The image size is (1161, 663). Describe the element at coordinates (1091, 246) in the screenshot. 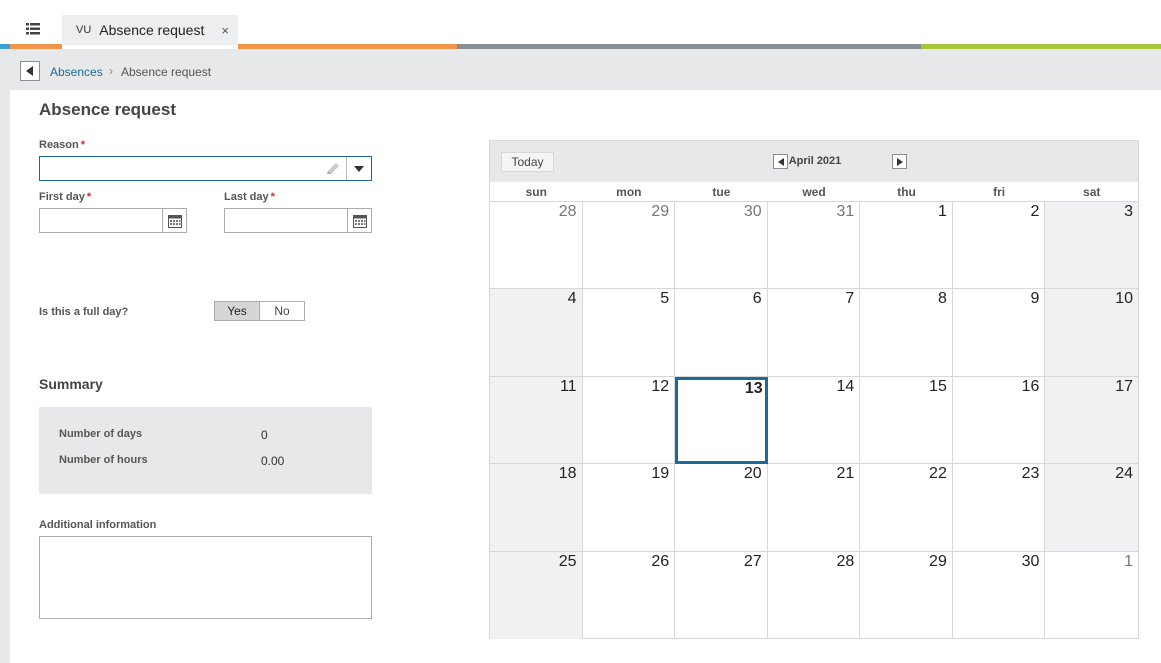

I see `calendar-day: 3` at that location.